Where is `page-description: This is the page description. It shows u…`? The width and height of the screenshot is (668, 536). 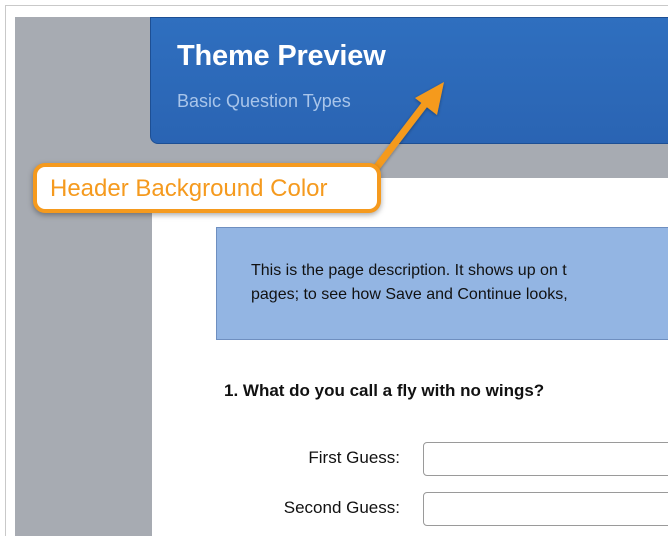
page-description: This is the page description. It shows u… is located at coordinates (442, 283).